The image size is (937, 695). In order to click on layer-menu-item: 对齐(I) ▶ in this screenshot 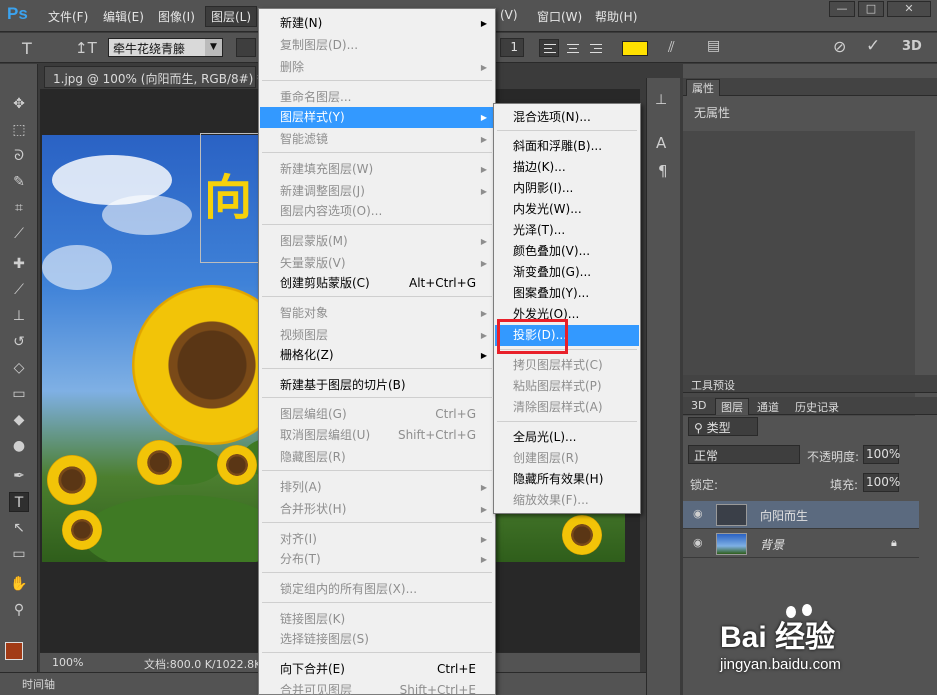, I will do `click(377, 539)`.